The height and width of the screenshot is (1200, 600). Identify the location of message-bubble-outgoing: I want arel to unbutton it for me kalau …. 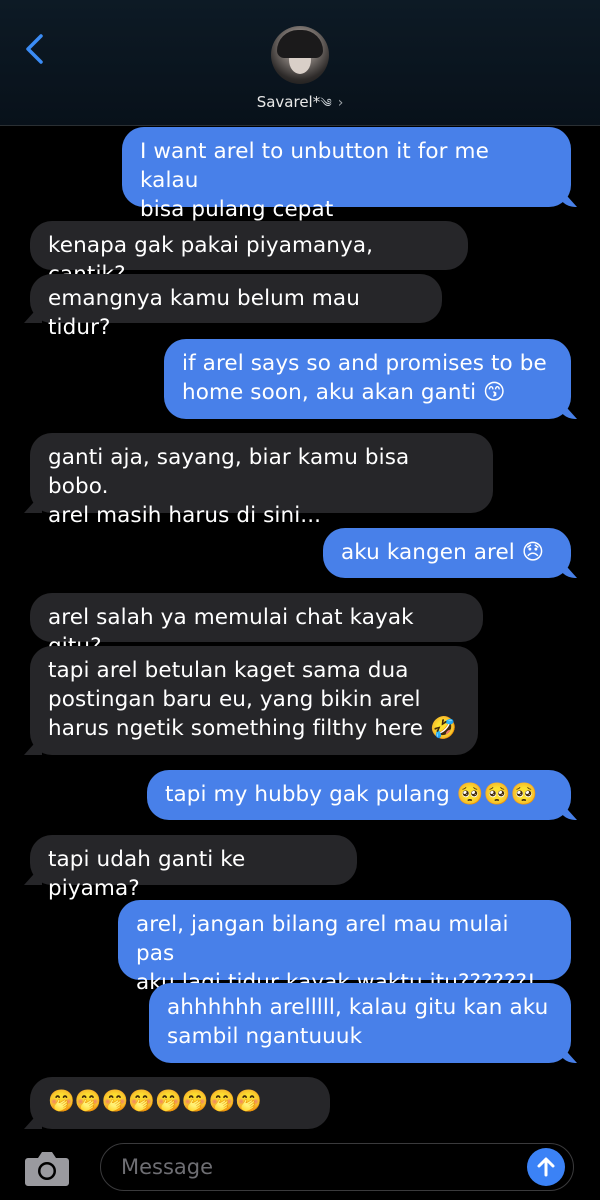
(346, 174).